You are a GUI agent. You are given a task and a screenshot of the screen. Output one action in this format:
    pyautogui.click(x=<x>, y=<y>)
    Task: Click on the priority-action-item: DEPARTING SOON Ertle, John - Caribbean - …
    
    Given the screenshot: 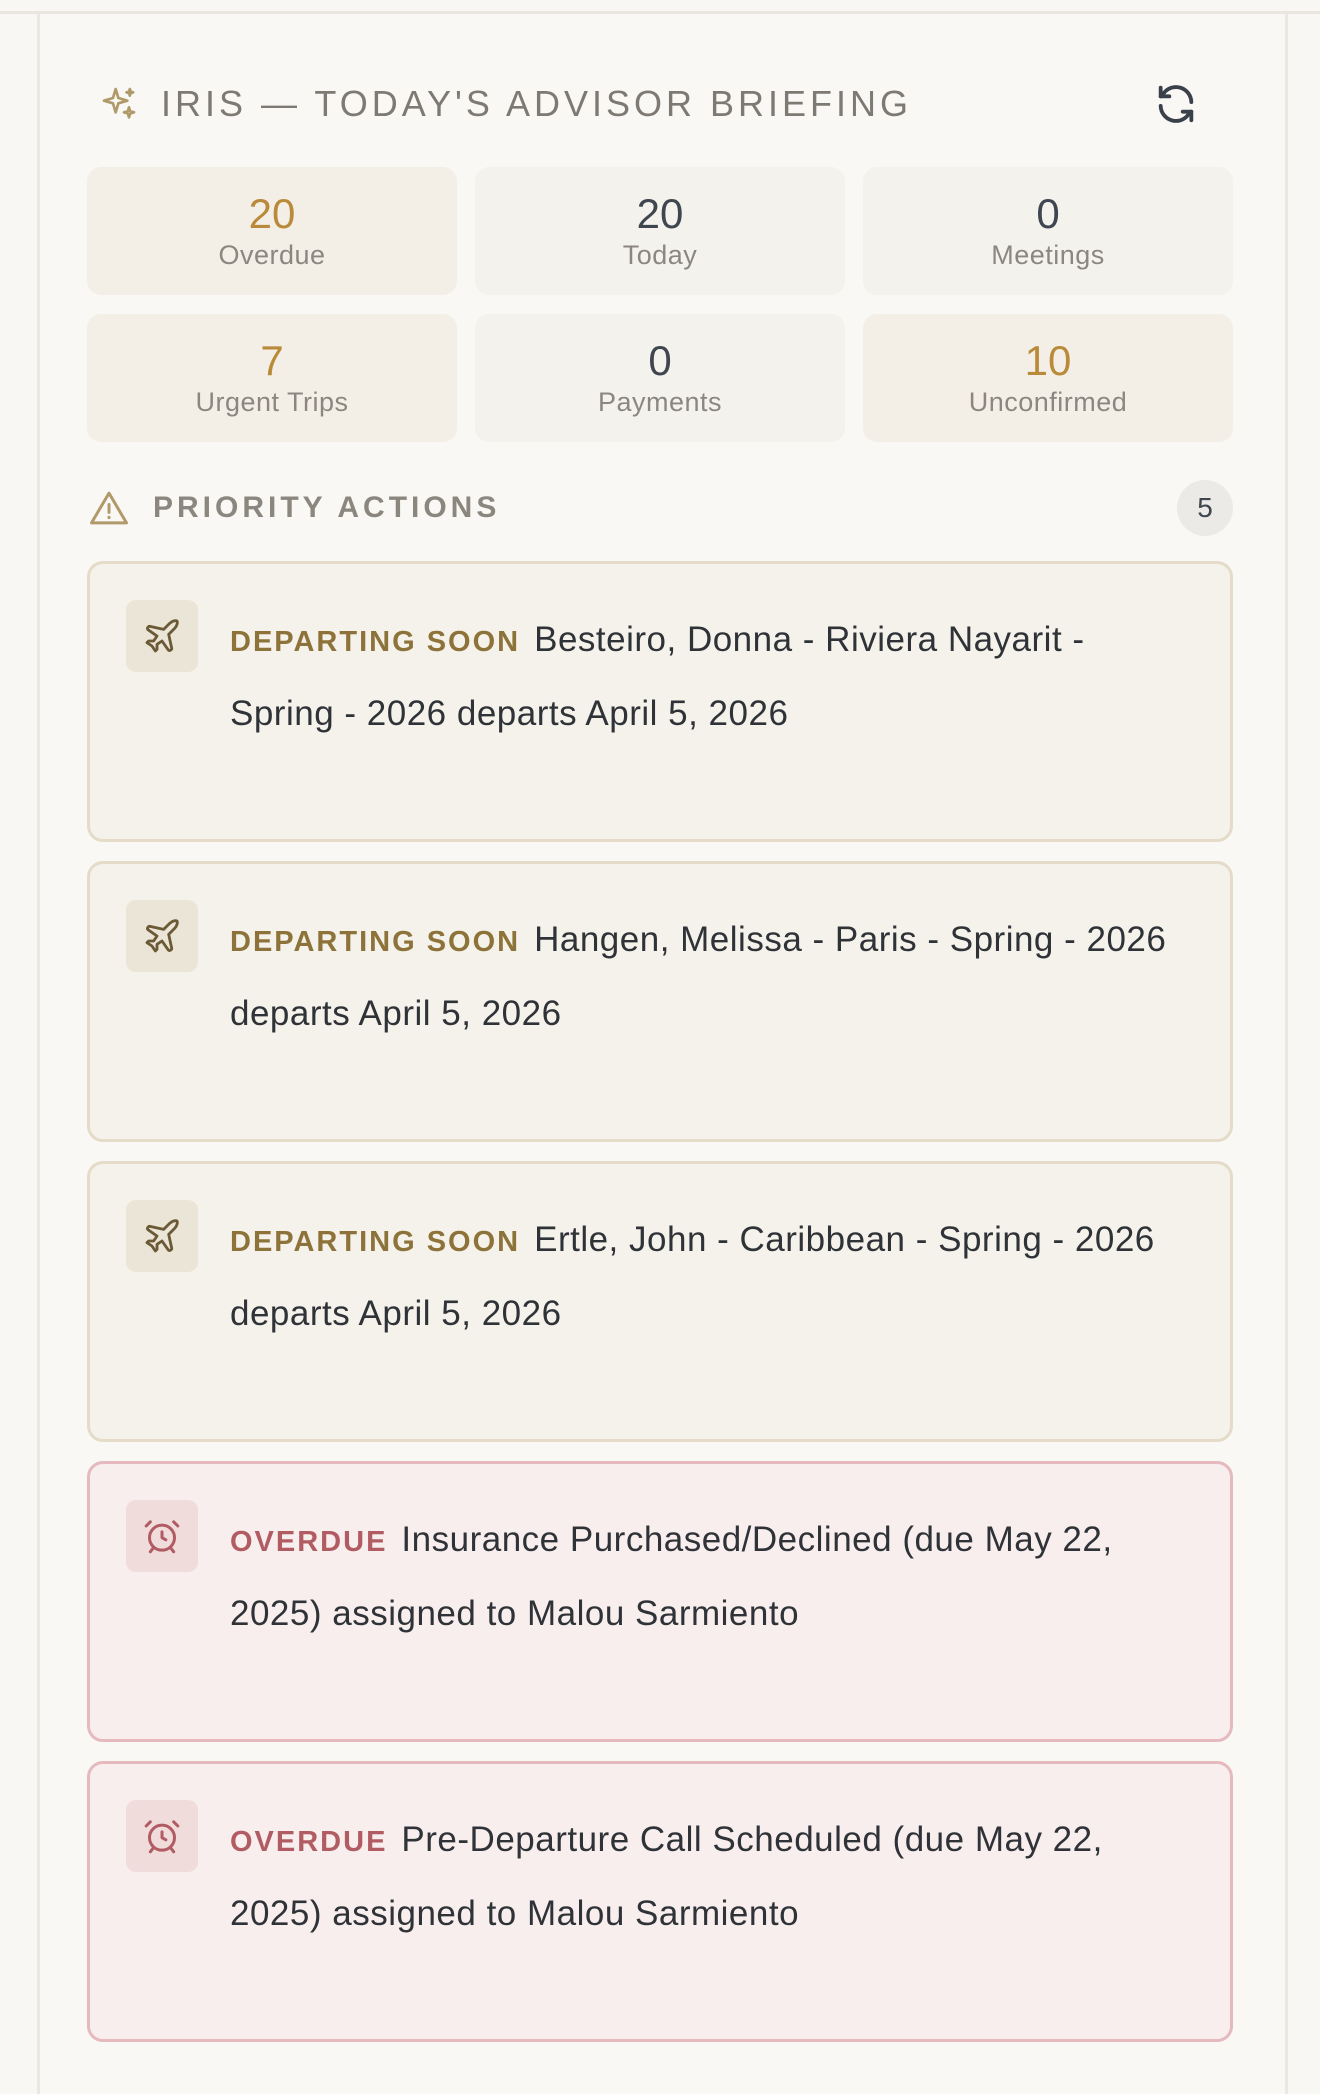 What is the action you would take?
    pyautogui.click(x=660, y=1301)
    